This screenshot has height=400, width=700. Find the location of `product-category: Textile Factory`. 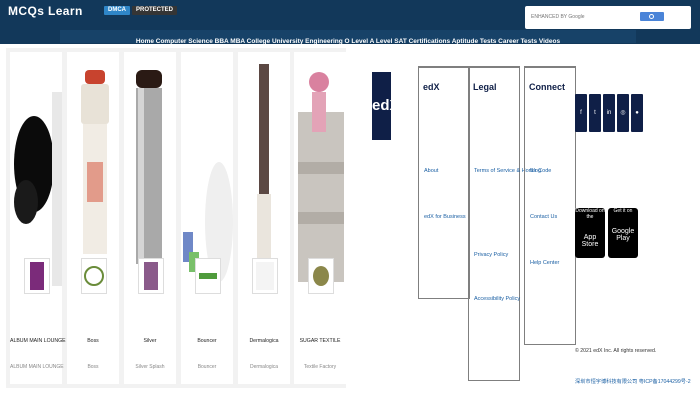

product-category: Textile Factory is located at coordinates (320, 367).